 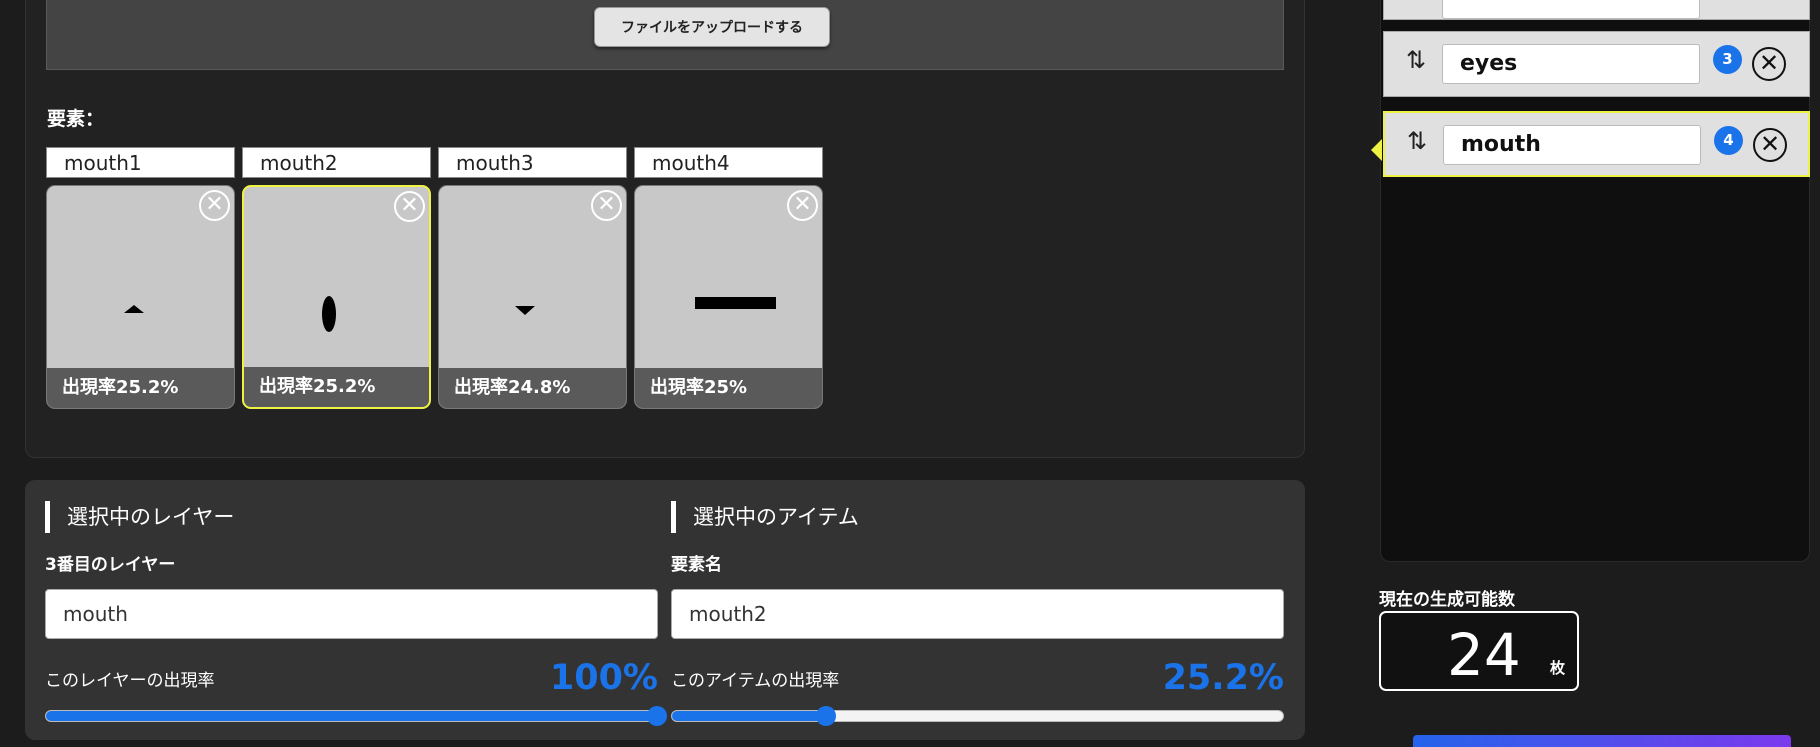 I want to click on selected-layer-title: 選択中のレイヤー, so click(x=139, y=517).